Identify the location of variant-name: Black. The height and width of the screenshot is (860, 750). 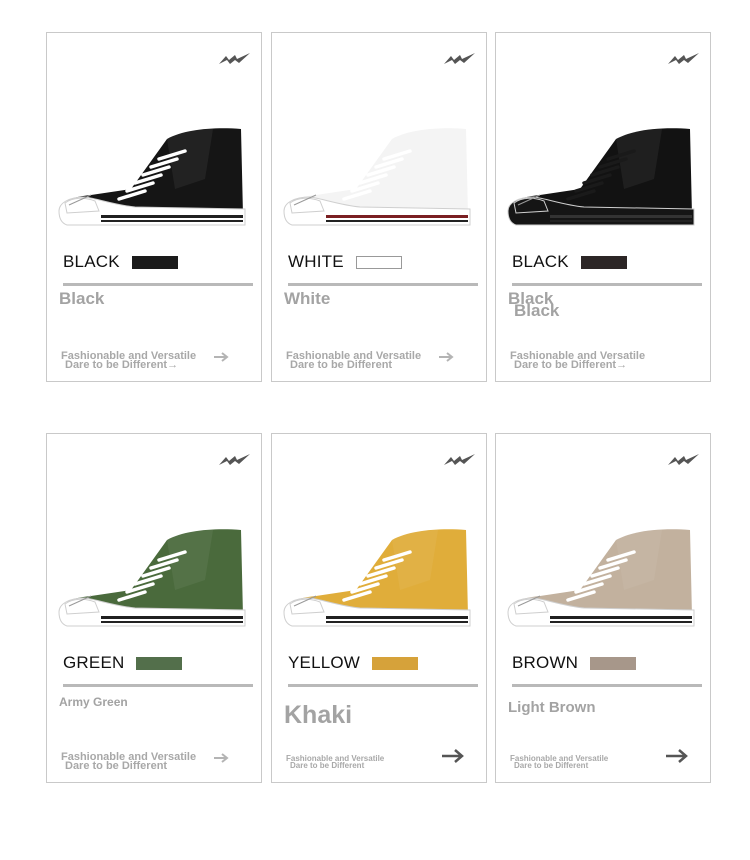
(81, 298).